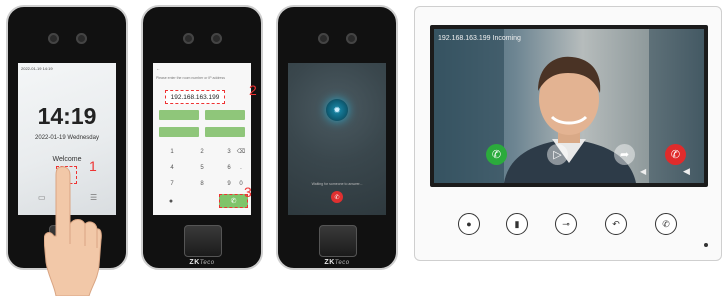 The image size is (723, 296). I want to click on pointing-hand-icon, so click(73, 231).